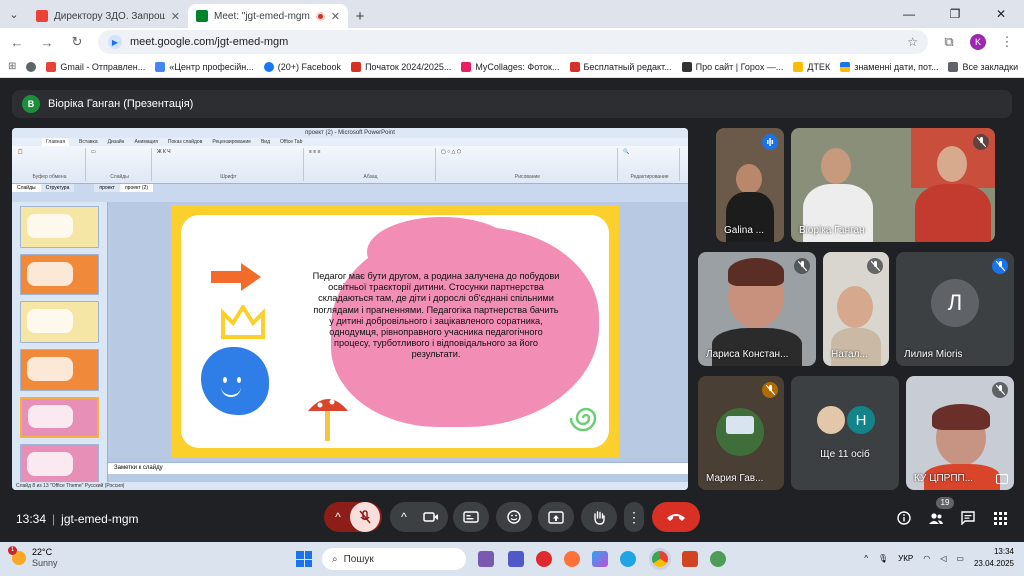 This screenshot has height=576, width=1024. Describe the element at coordinates (119, 152) in the screenshot. I see `slides-icon: ▭` at that location.